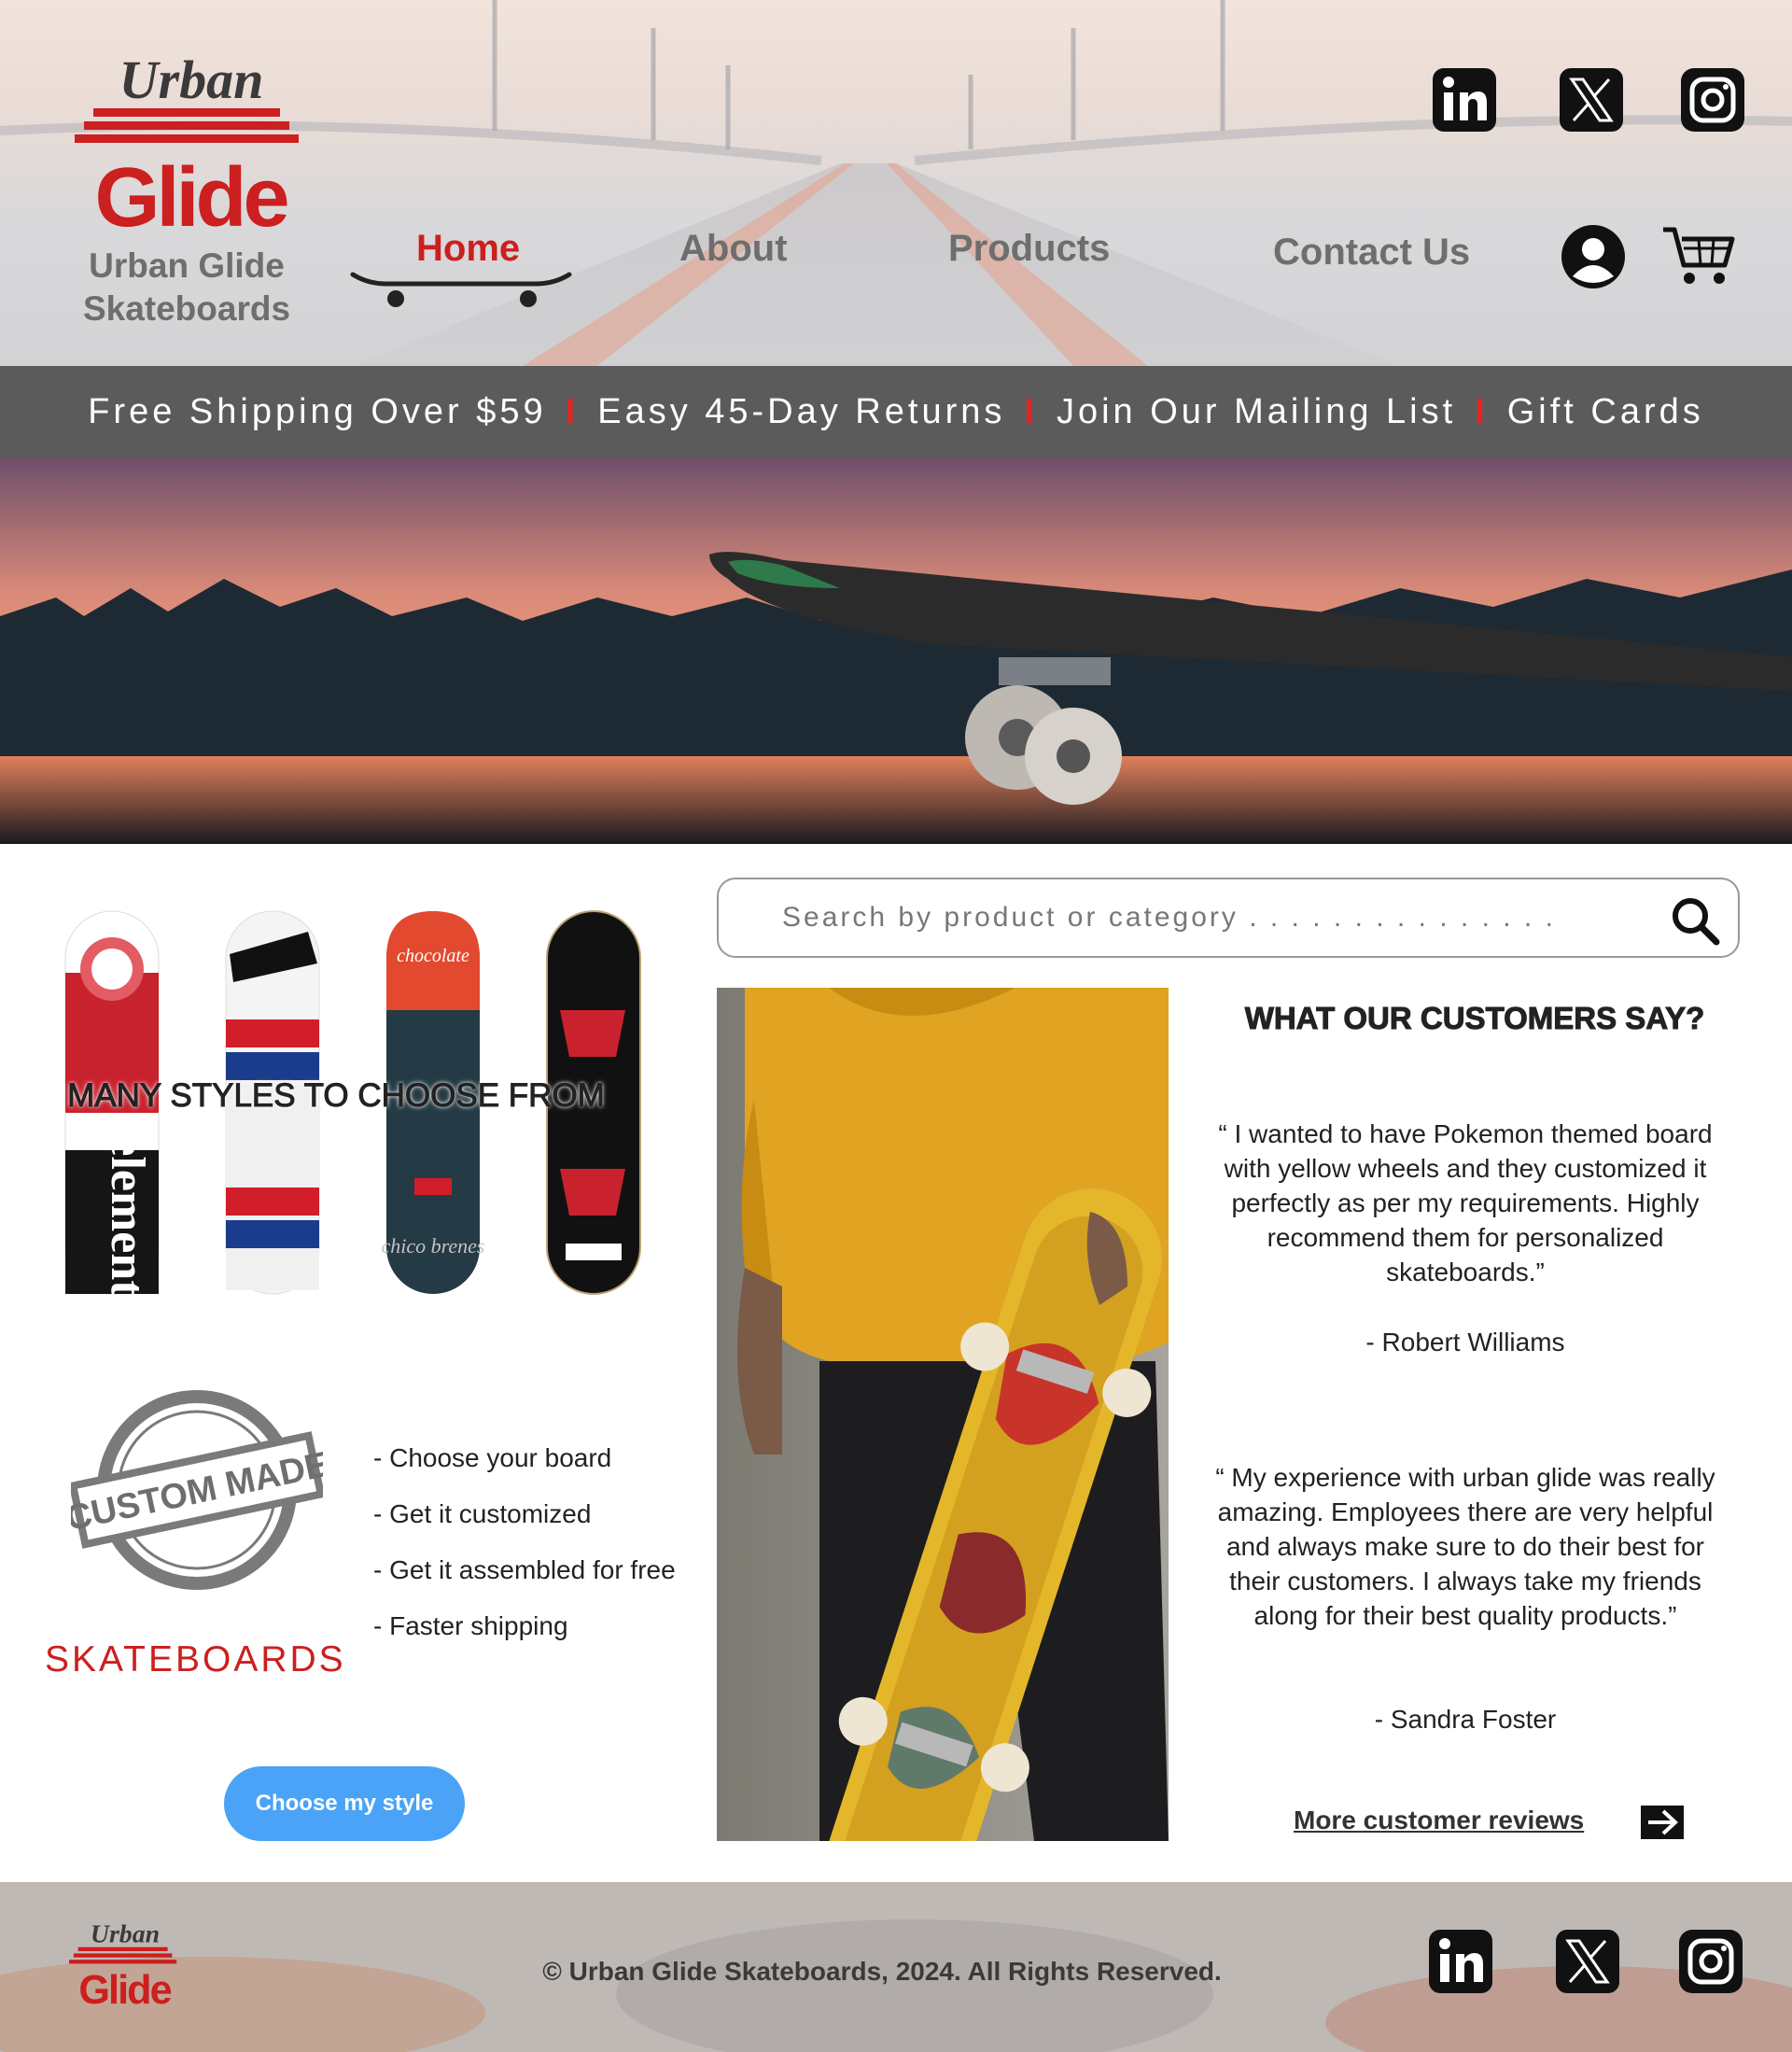  I want to click on person-holding-skateboard-image, so click(943, 1414).